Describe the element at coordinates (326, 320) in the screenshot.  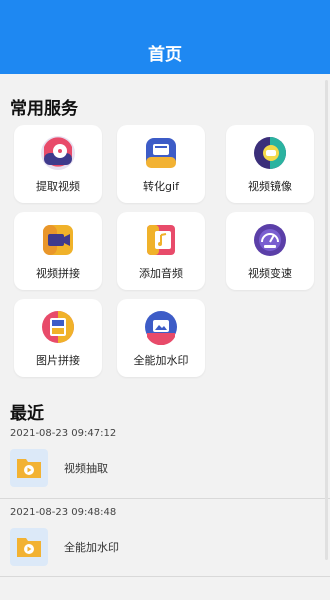
I see `scrollbar` at that location.